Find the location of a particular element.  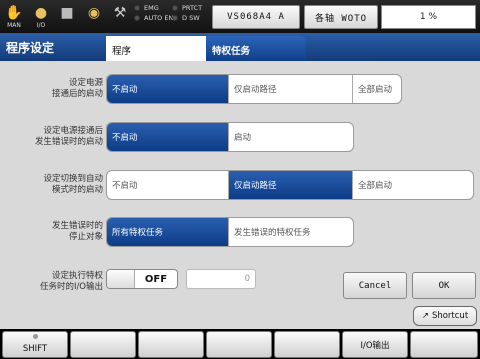

hand-icon: ✋ MAN is located at coordinates (14, 17).